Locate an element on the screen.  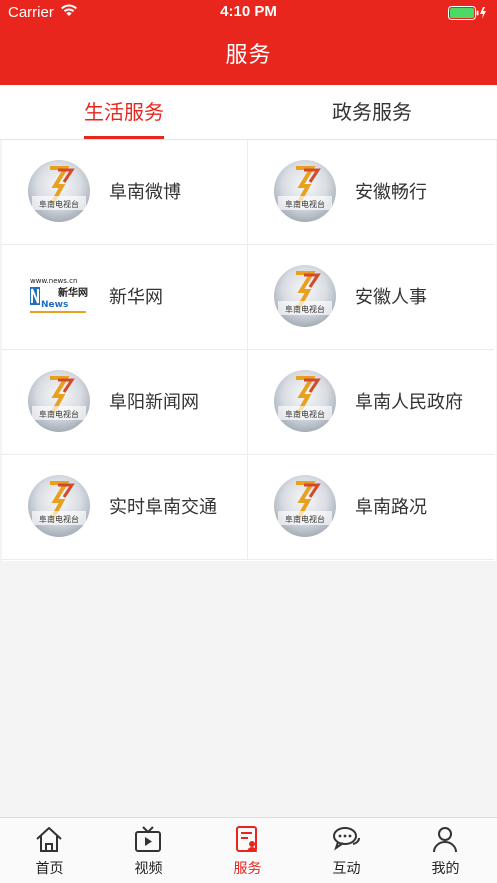
tab-life-services: 生活服务 is located at coordinates (124, 112).